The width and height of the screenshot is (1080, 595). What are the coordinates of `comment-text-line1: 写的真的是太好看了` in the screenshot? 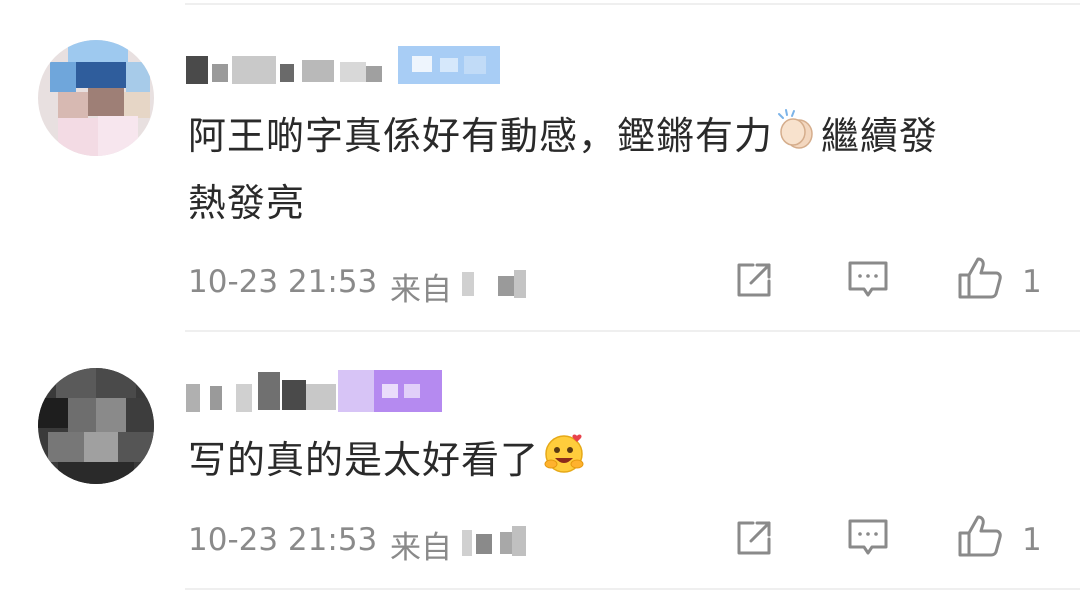 It's located at (364, 460).